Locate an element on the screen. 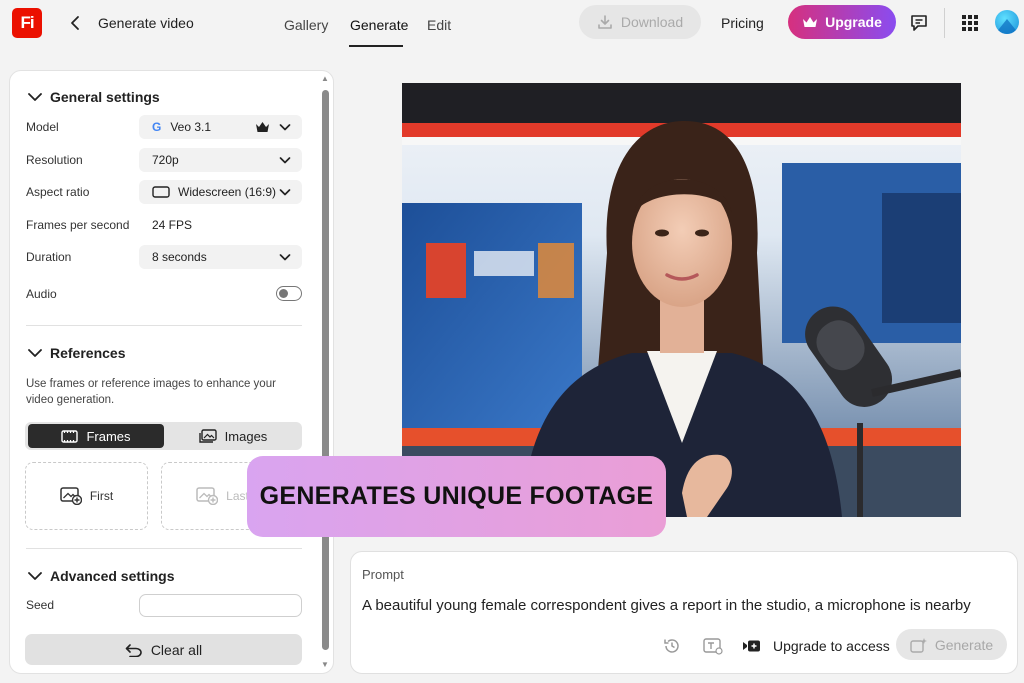 The image size is (1024, 683). text-style-icon is located at coordinates (713, 646).